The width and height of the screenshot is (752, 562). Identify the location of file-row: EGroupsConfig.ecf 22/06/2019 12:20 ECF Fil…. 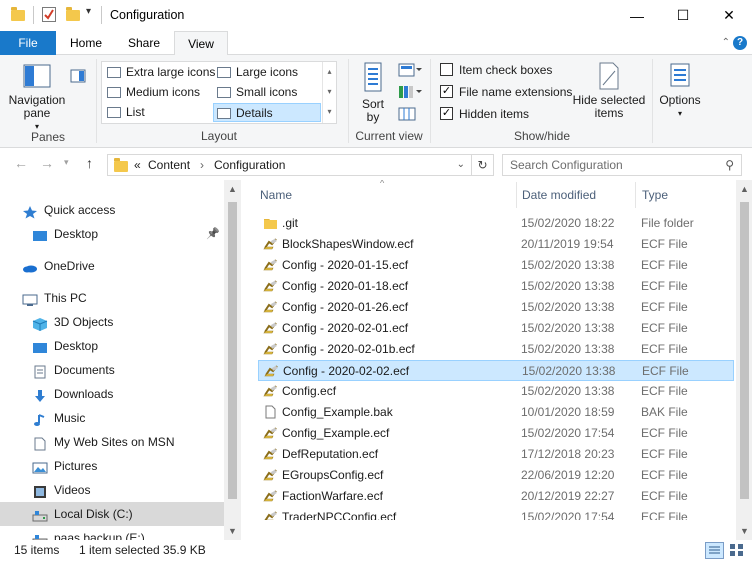
(496, 475).